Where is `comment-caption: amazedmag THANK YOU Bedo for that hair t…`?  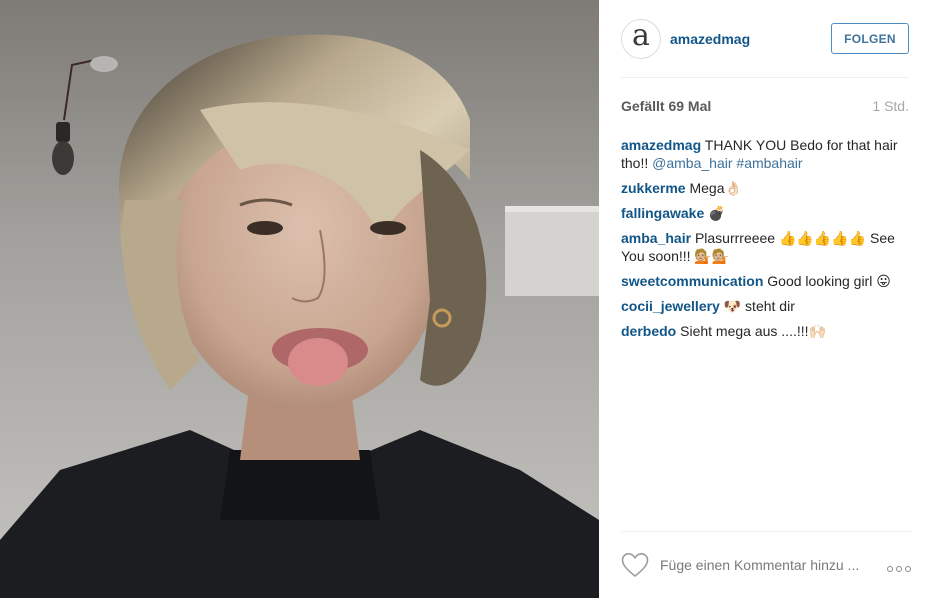
comment-caption: amazedmag THANK YOU Bedo for that hair t… is located at coordinates (766, 154).